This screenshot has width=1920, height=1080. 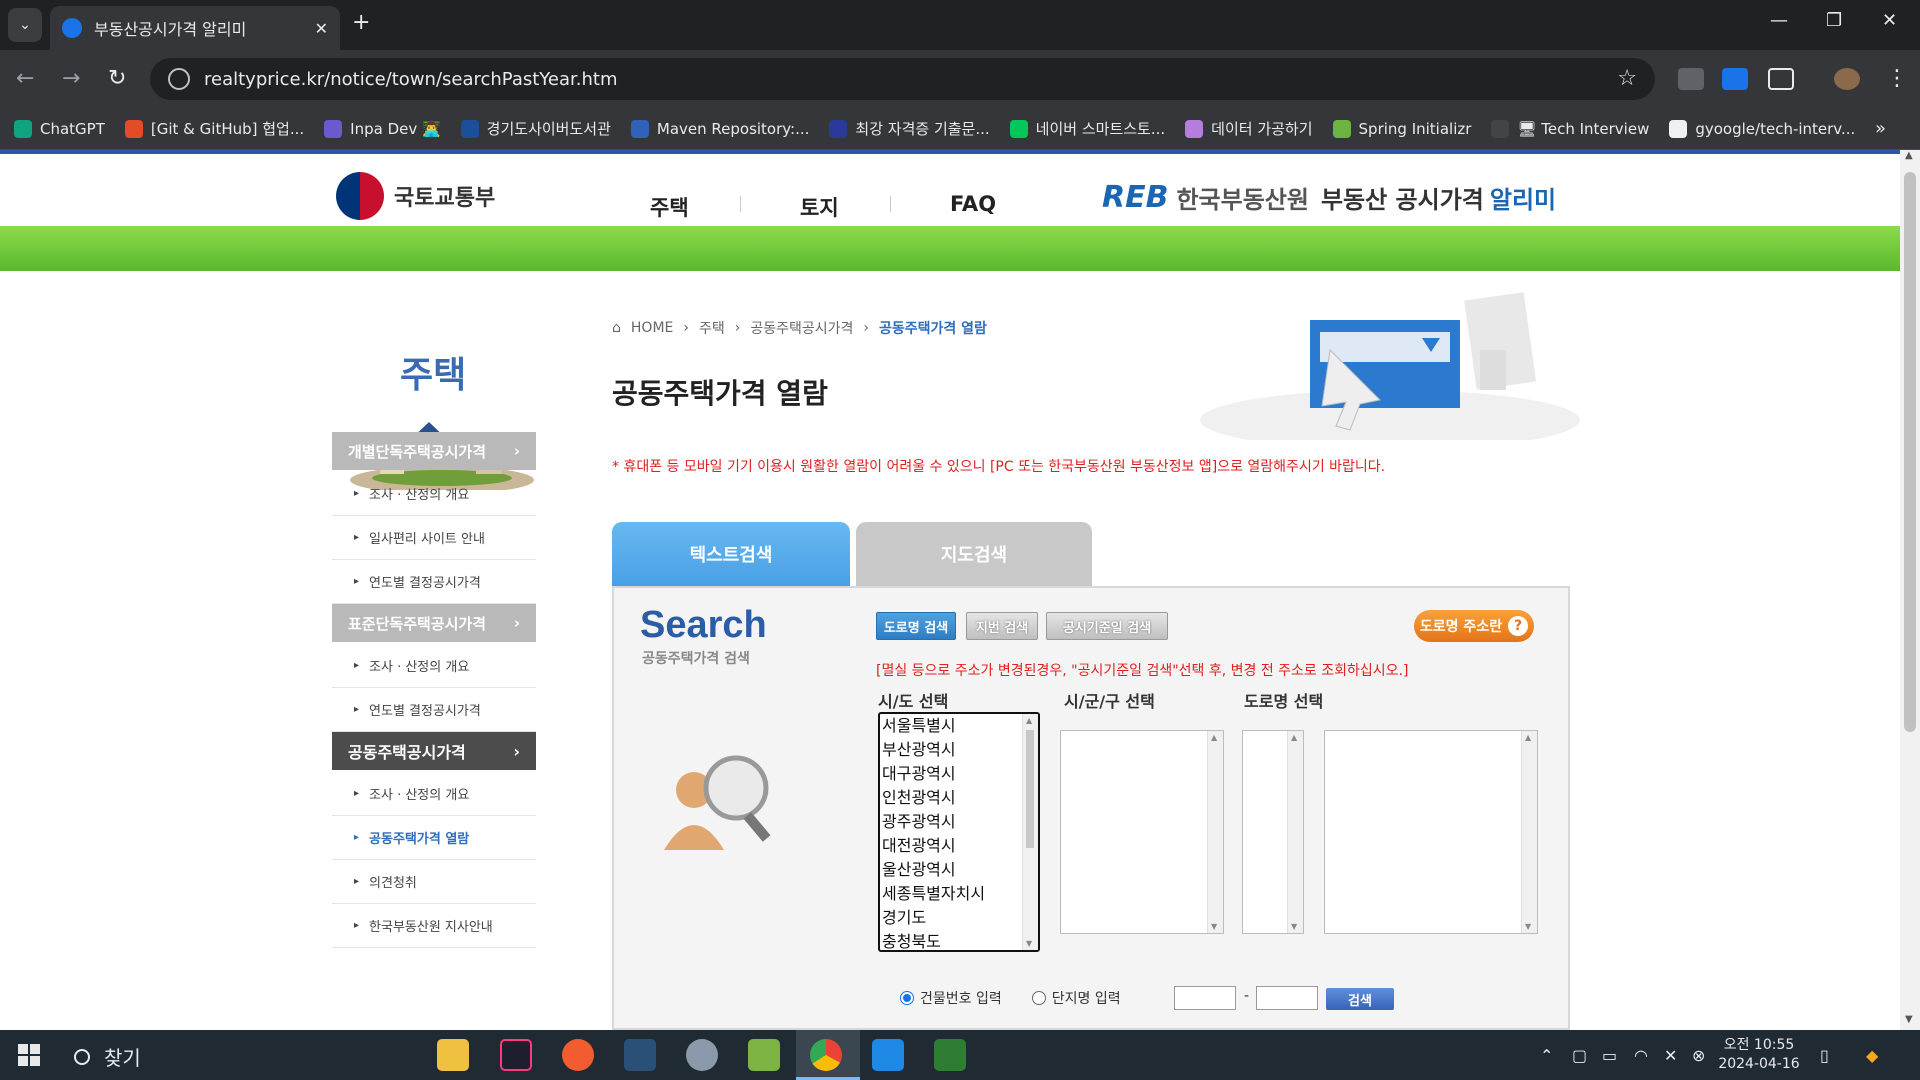 I want to click on reb-logo: REB 한국부동산원 부동산 공시가격 알리미, so click(x=1329, y=197).